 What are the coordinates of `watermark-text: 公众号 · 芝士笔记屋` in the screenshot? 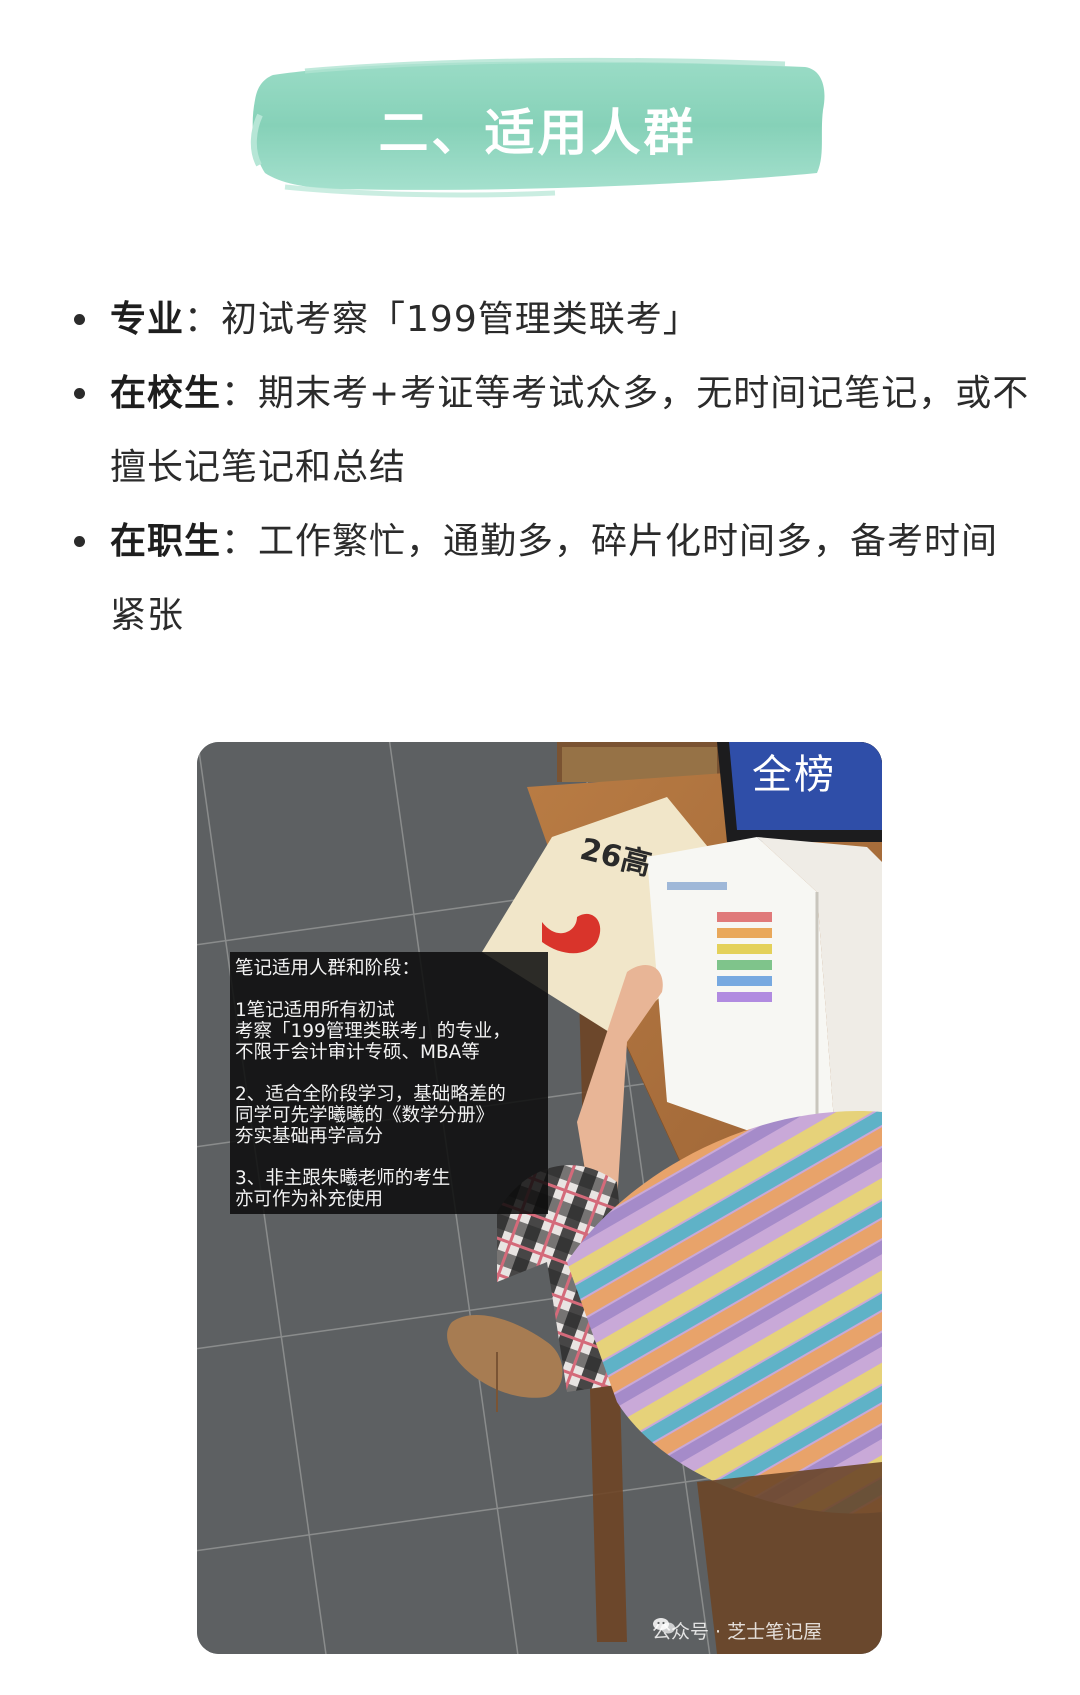 It's located at (737, 1632).